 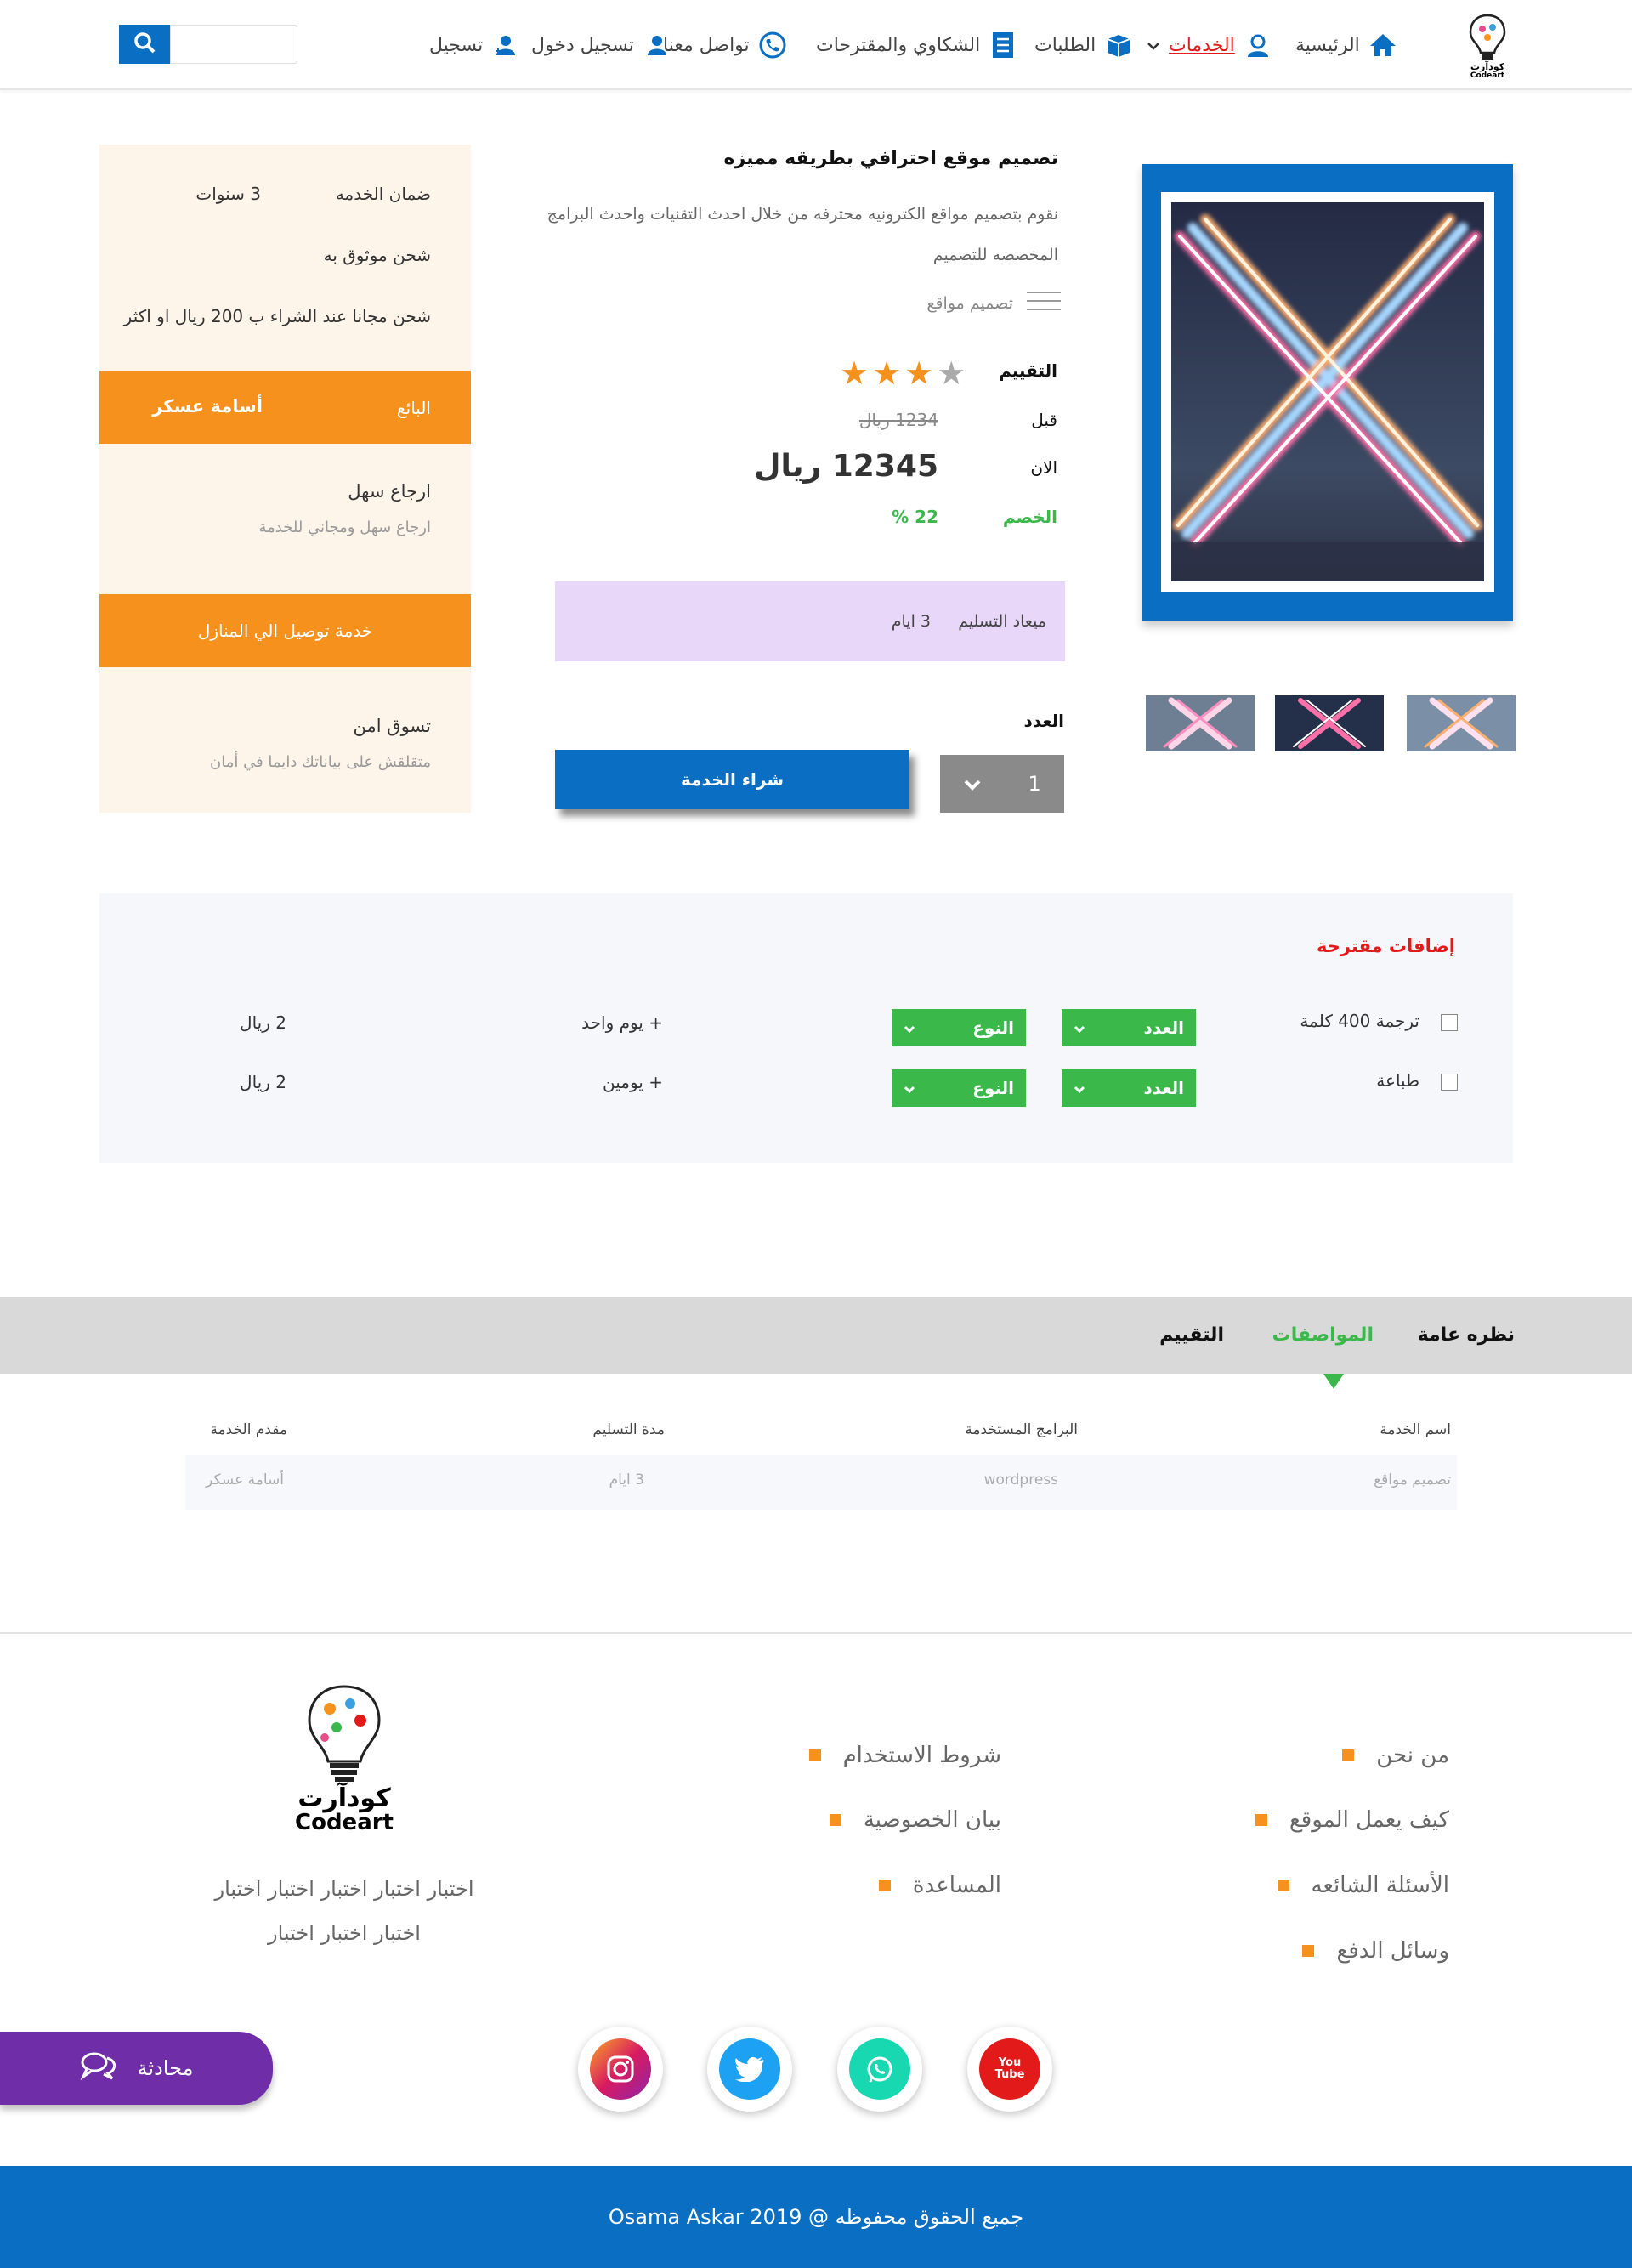 What do you see at coordinates (1352, 1820) in the screenshot?
I see `footer-link: كيف يعمل الموقع` at bounding box center [1352, 1820].